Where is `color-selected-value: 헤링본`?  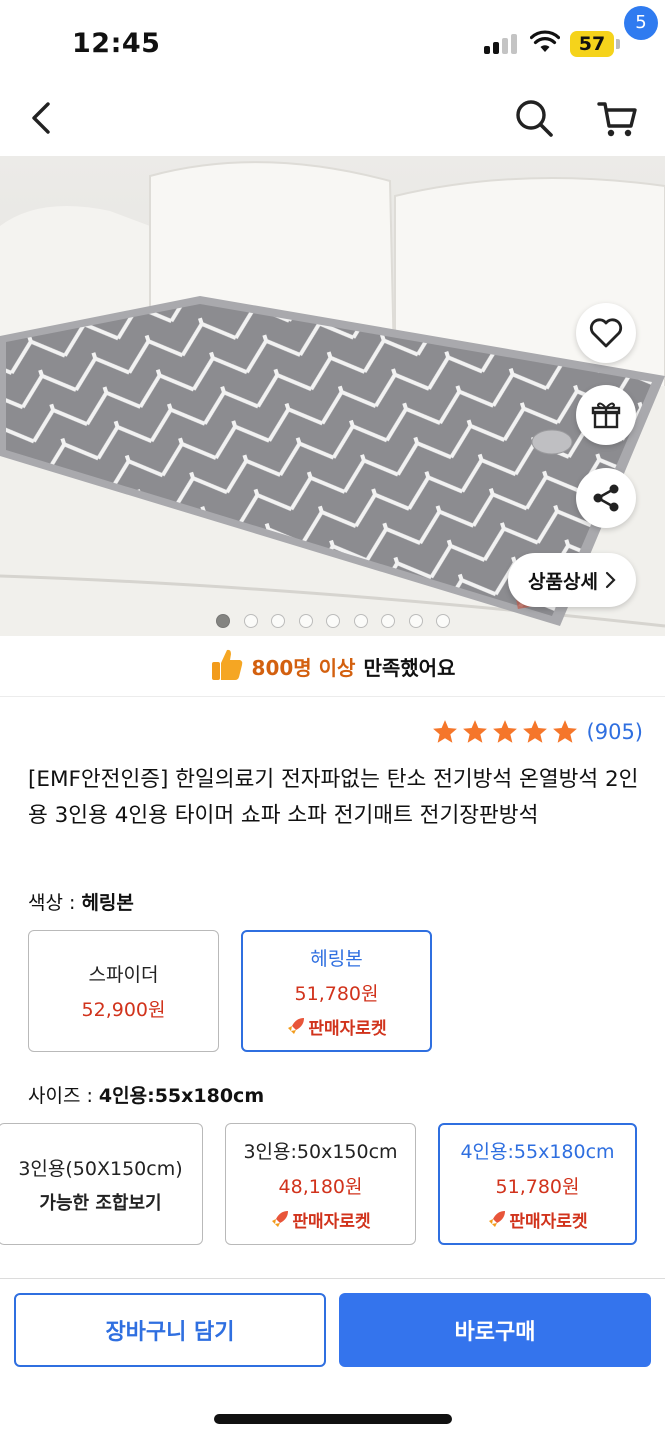
color-selected-value: 헤링본 is located at coordinates (107, 903).